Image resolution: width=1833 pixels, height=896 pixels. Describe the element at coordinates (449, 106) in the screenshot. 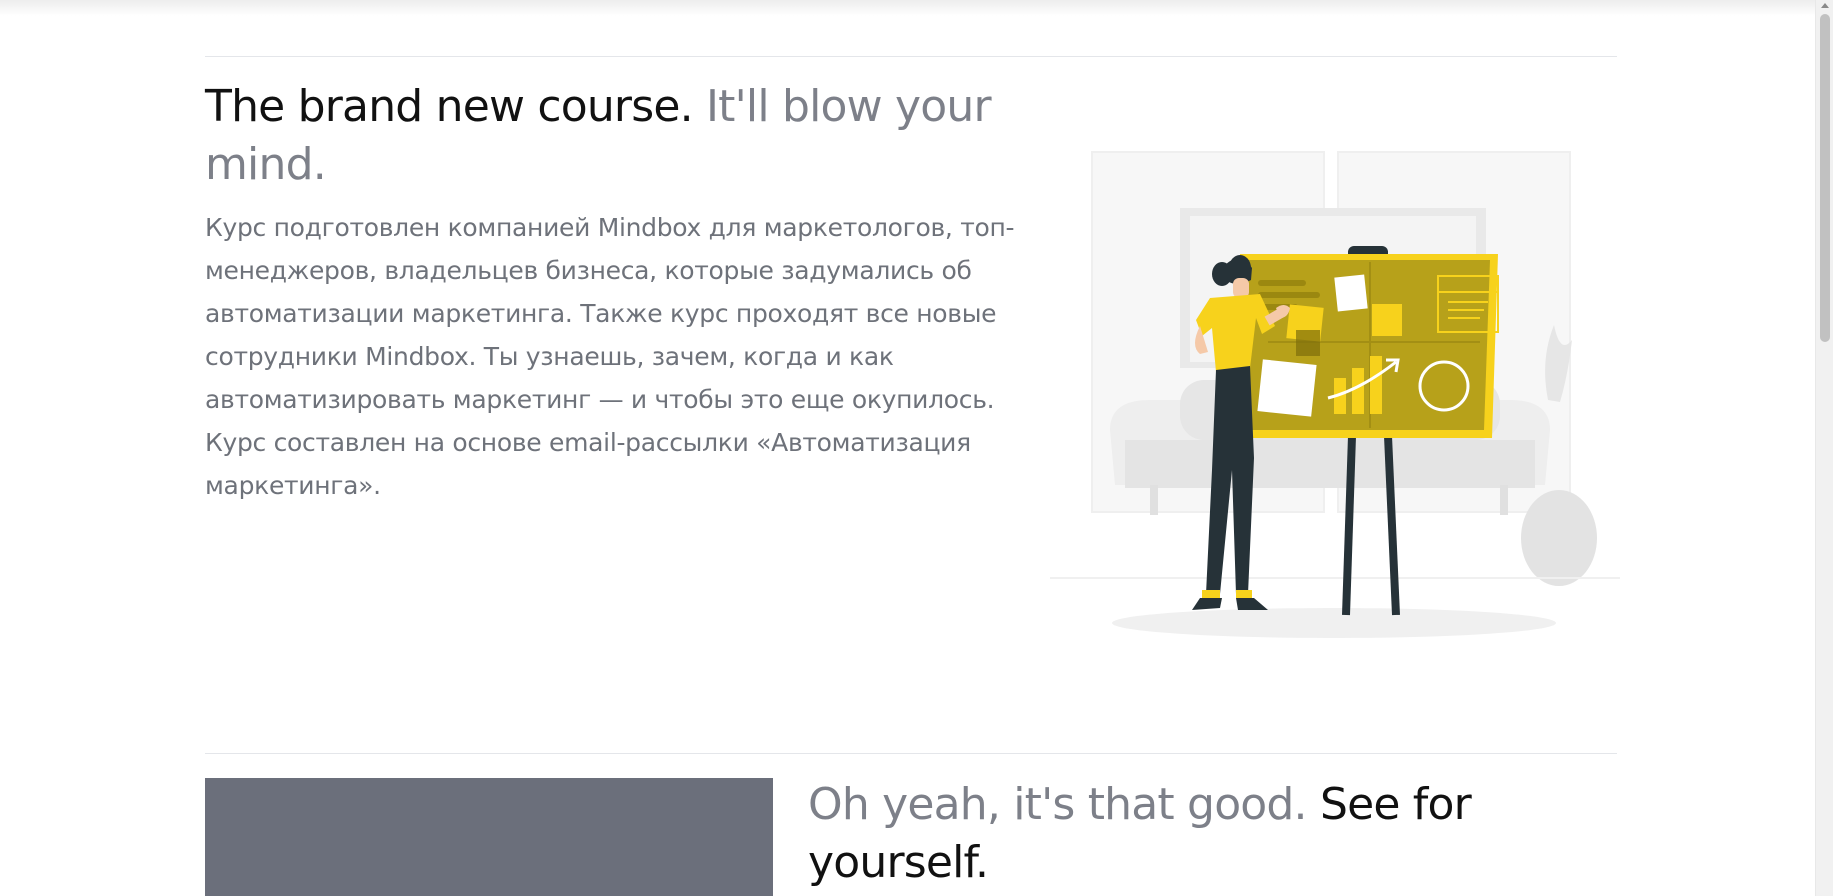

I see `feature-heading-main: The brand new course.` at that location.